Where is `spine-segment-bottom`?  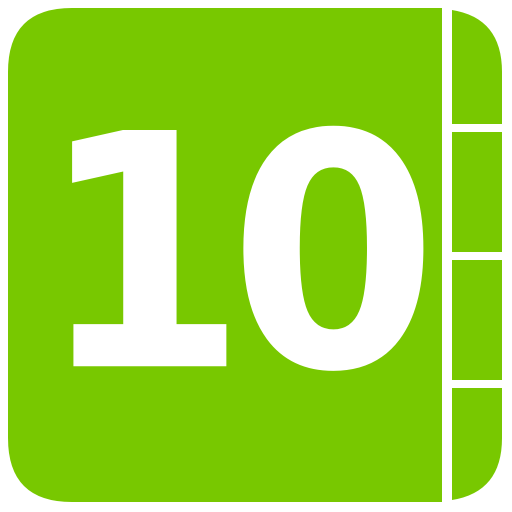 spine-segment-bottom is located at coordinates (477, 444).